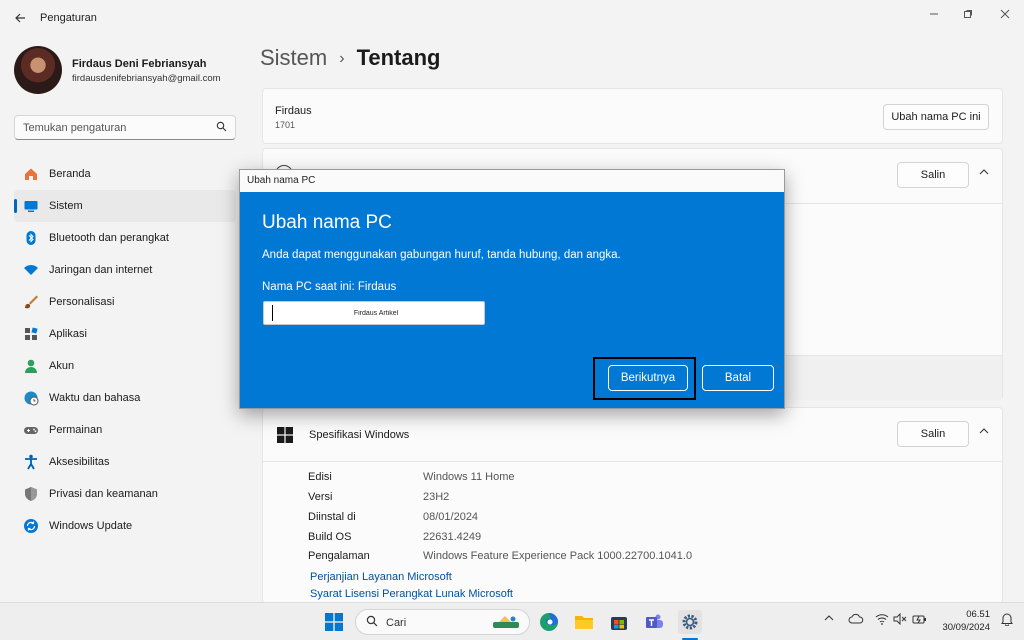 Image resolution: width=1024 pixels, height=640 pixels. Describe the element at coordinates (451, 517) in the screenshot. I see `spec-value-installed: 08/01/2024` at that location.